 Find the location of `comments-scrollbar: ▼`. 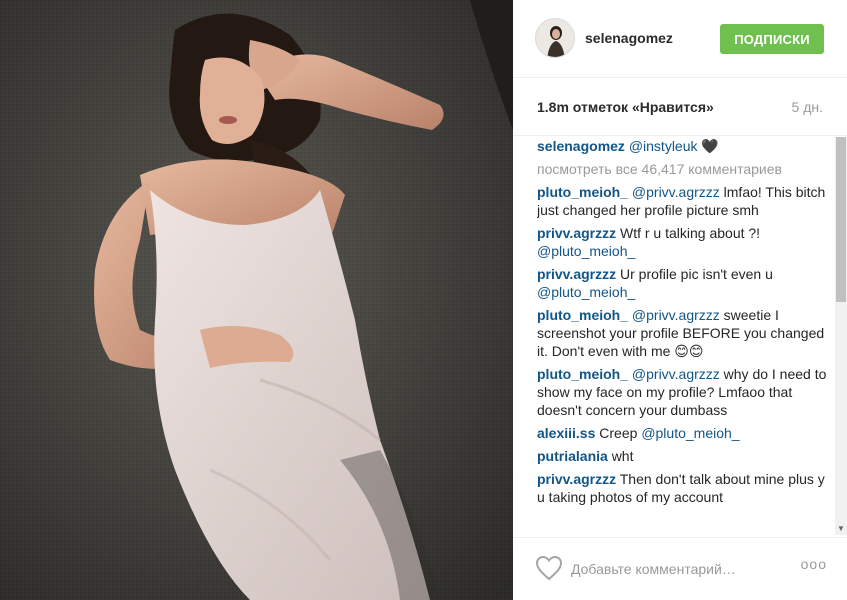

comments-scrollbar: ▼ is located at coordinates (841, 336).